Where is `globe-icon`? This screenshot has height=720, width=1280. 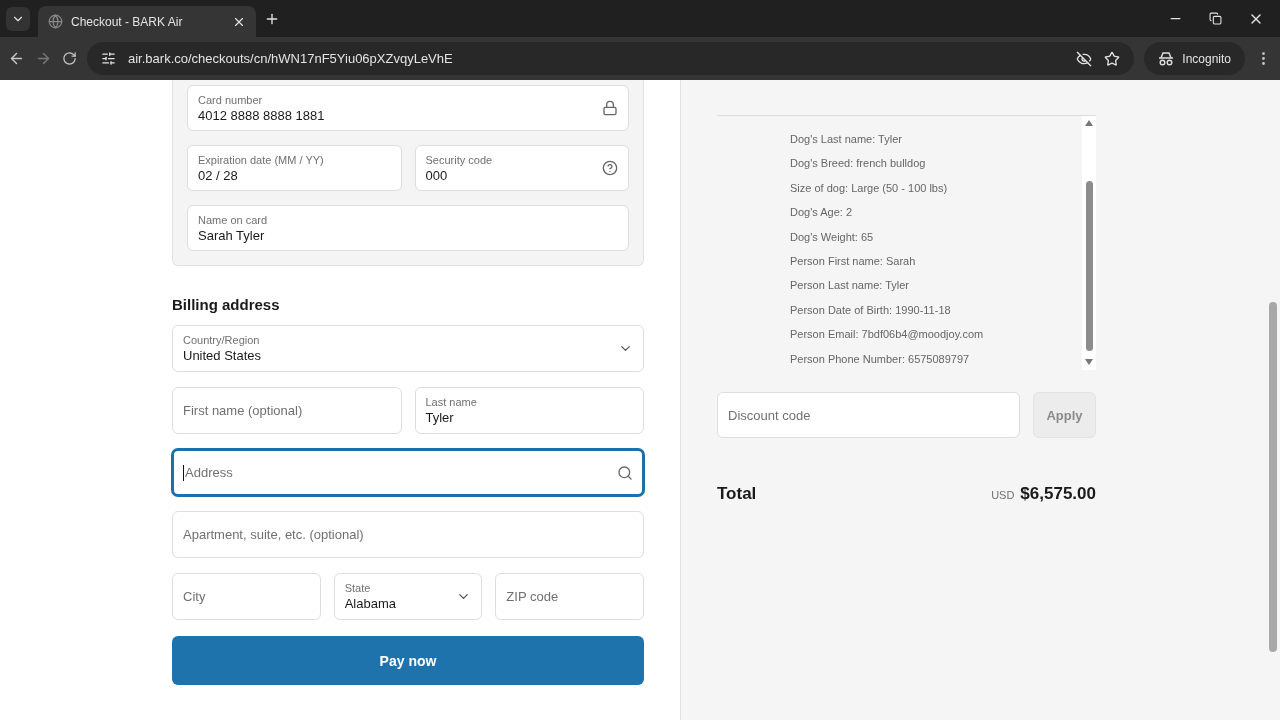 globe-icon is located at coordinates (55, 21).